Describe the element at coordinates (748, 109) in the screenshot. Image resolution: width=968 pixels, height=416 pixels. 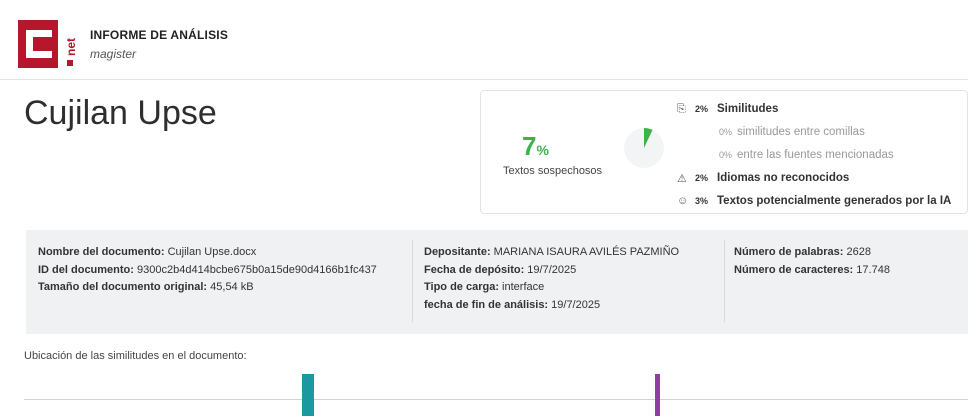
I see `metric-label: Similitudes` at that location.